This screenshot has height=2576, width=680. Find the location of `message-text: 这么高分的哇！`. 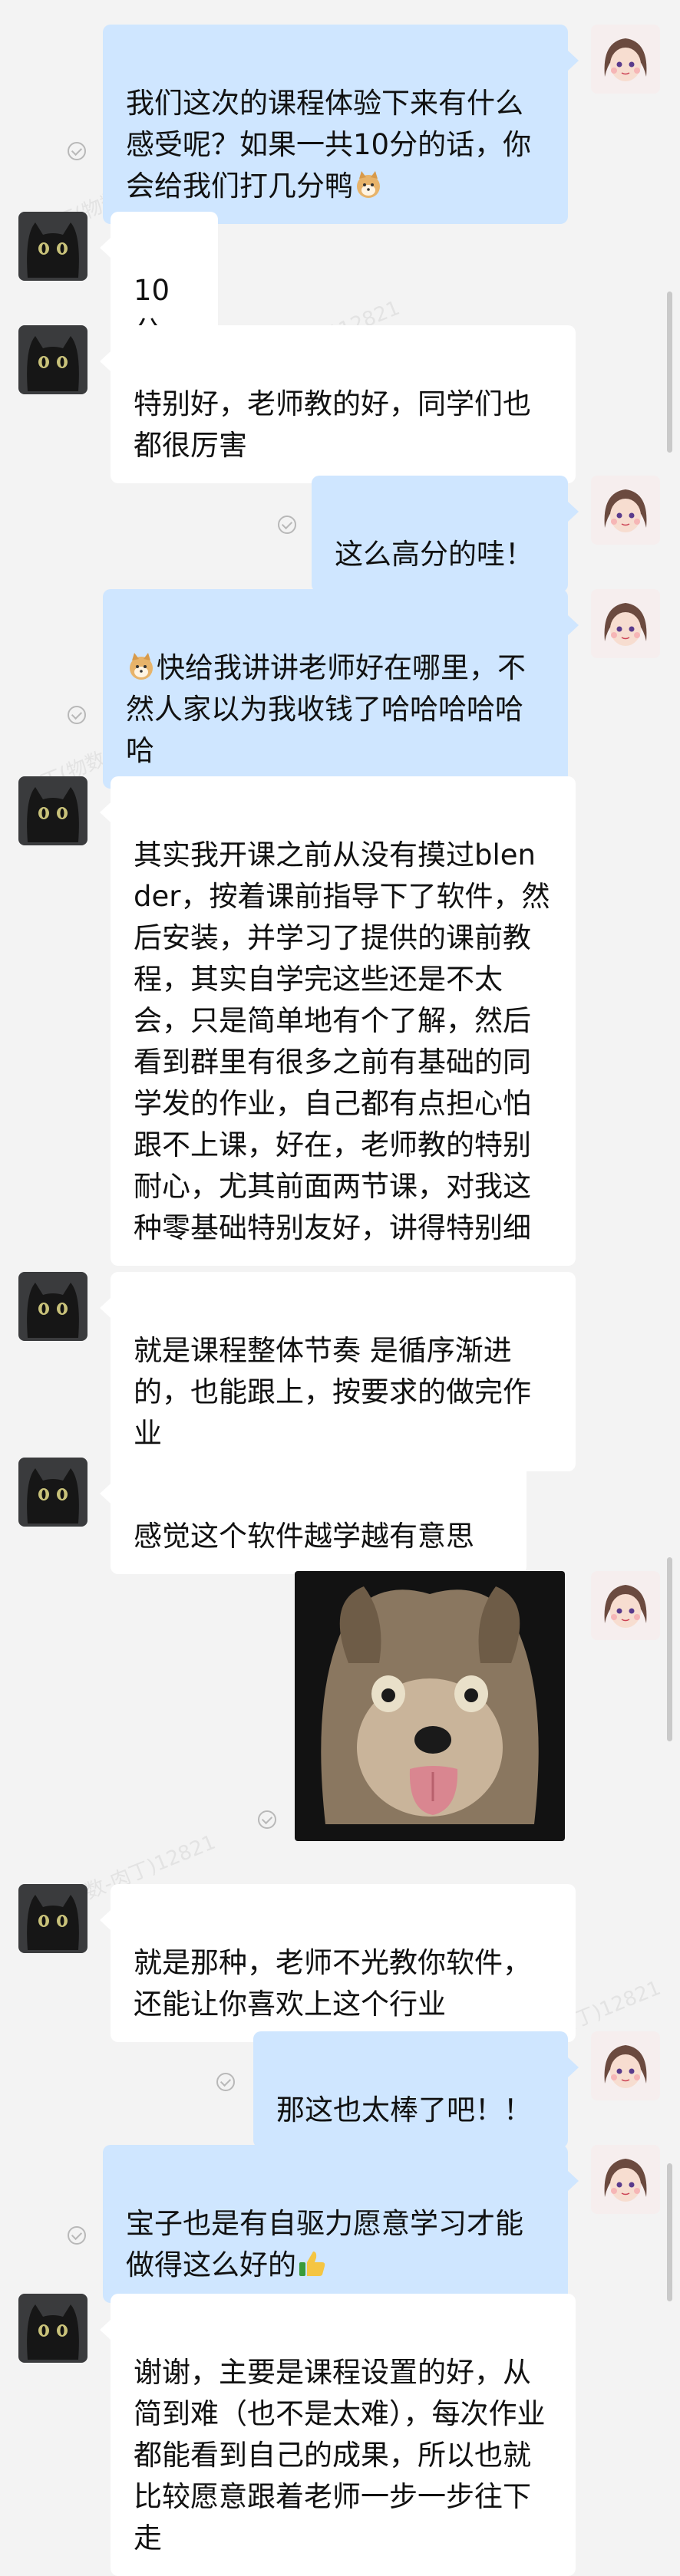

message-text: 这么高分的哇！ is located at coordinates (434, 554).